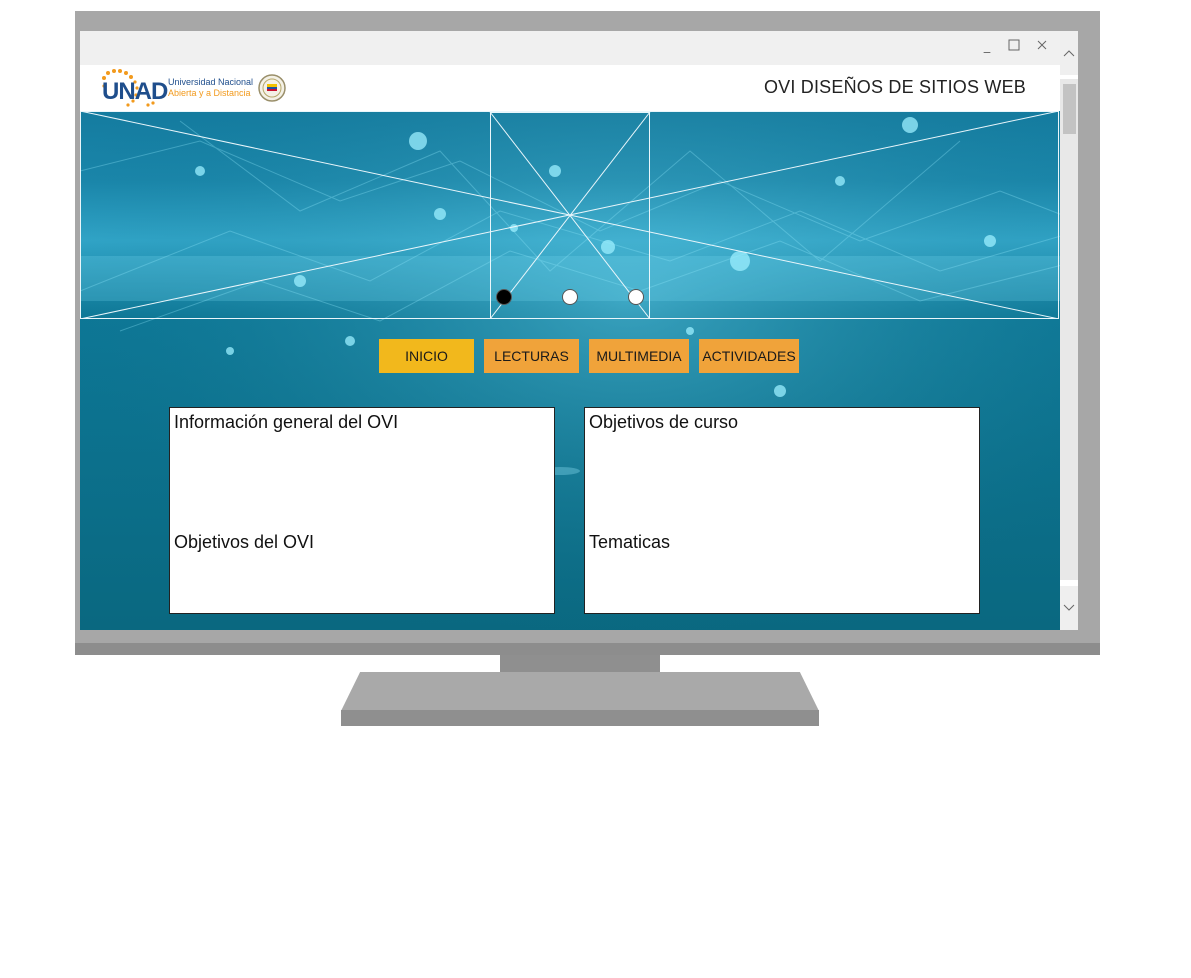 Image resolution: width=1191 pixels, height=978 pixels. Describe the element at coordinates (894, 87) in the screenshot. I see `site-title: OVI DISEÑOS DE SITIOS WEB` at that location.